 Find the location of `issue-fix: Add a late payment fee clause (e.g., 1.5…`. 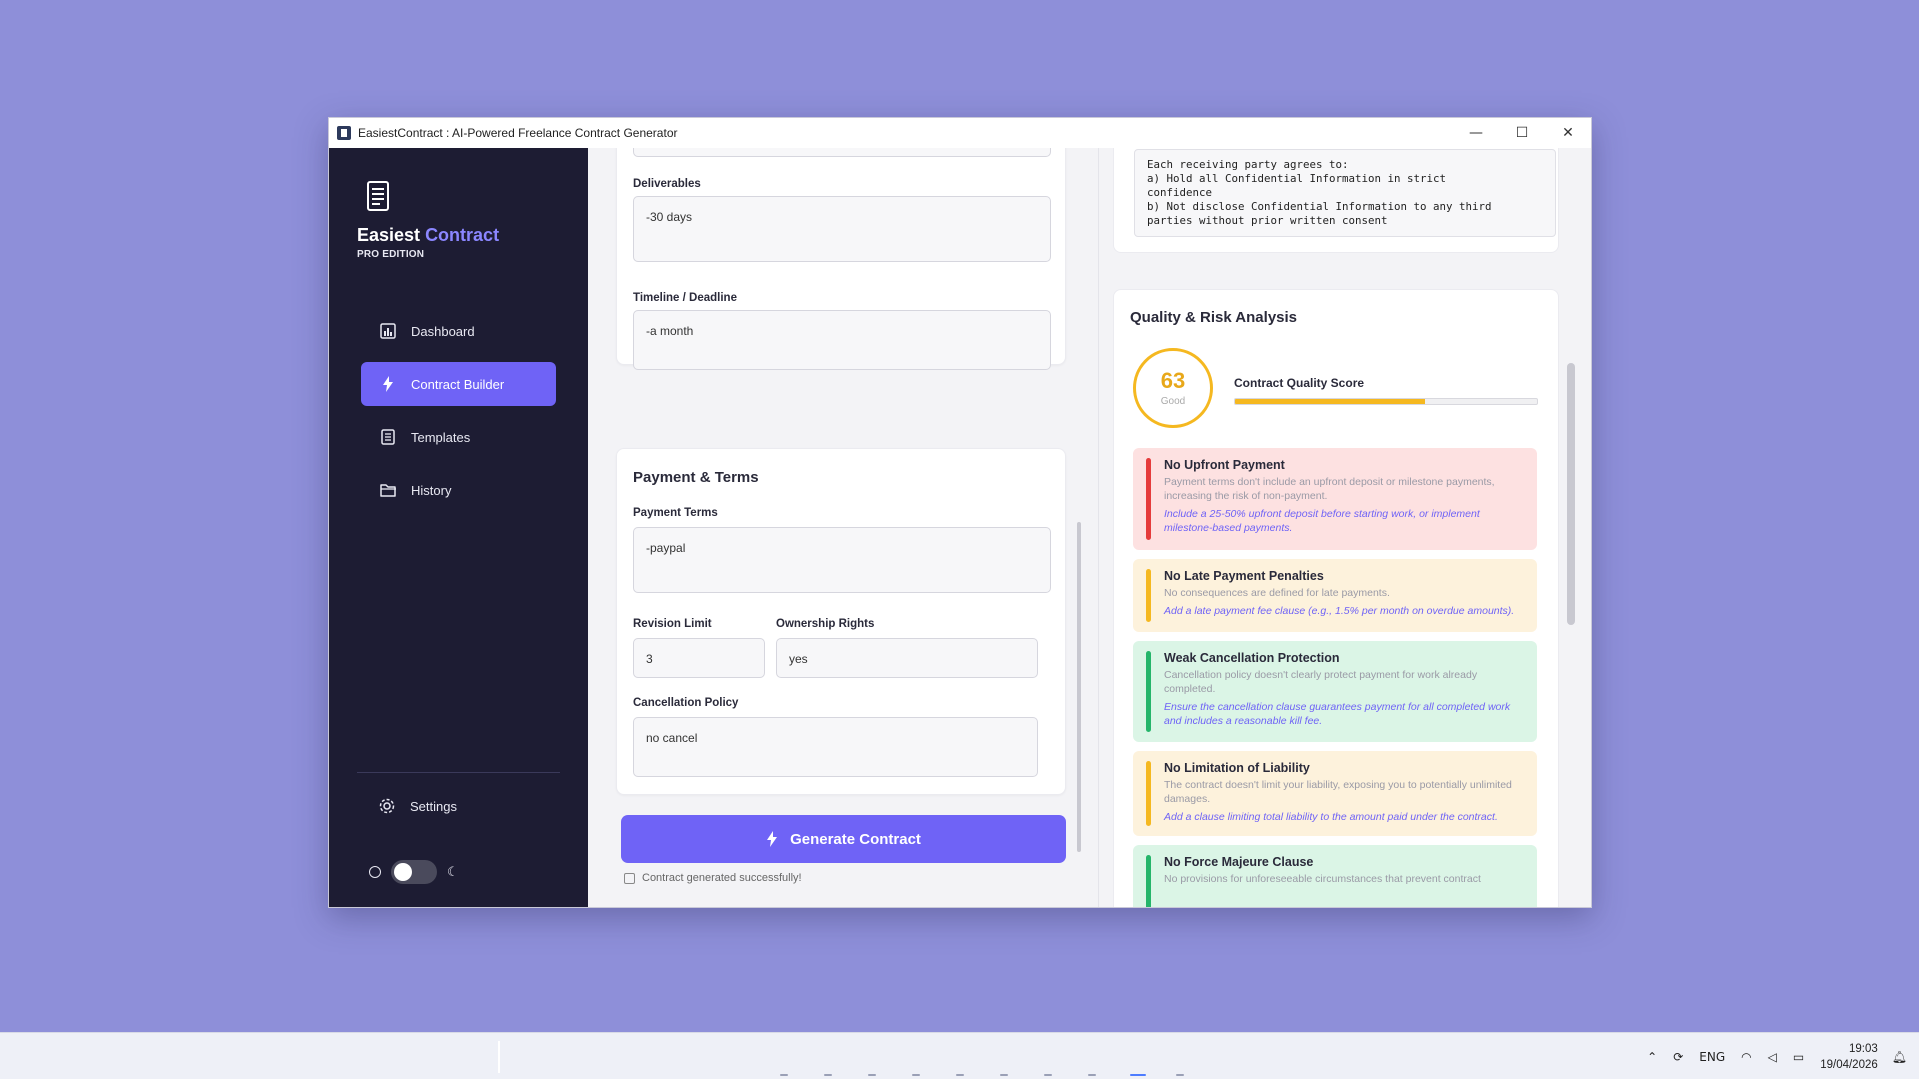

issue-fix: Add a late payment fee clause (e.g., 1.5… is located at coordinates (1339, 611).